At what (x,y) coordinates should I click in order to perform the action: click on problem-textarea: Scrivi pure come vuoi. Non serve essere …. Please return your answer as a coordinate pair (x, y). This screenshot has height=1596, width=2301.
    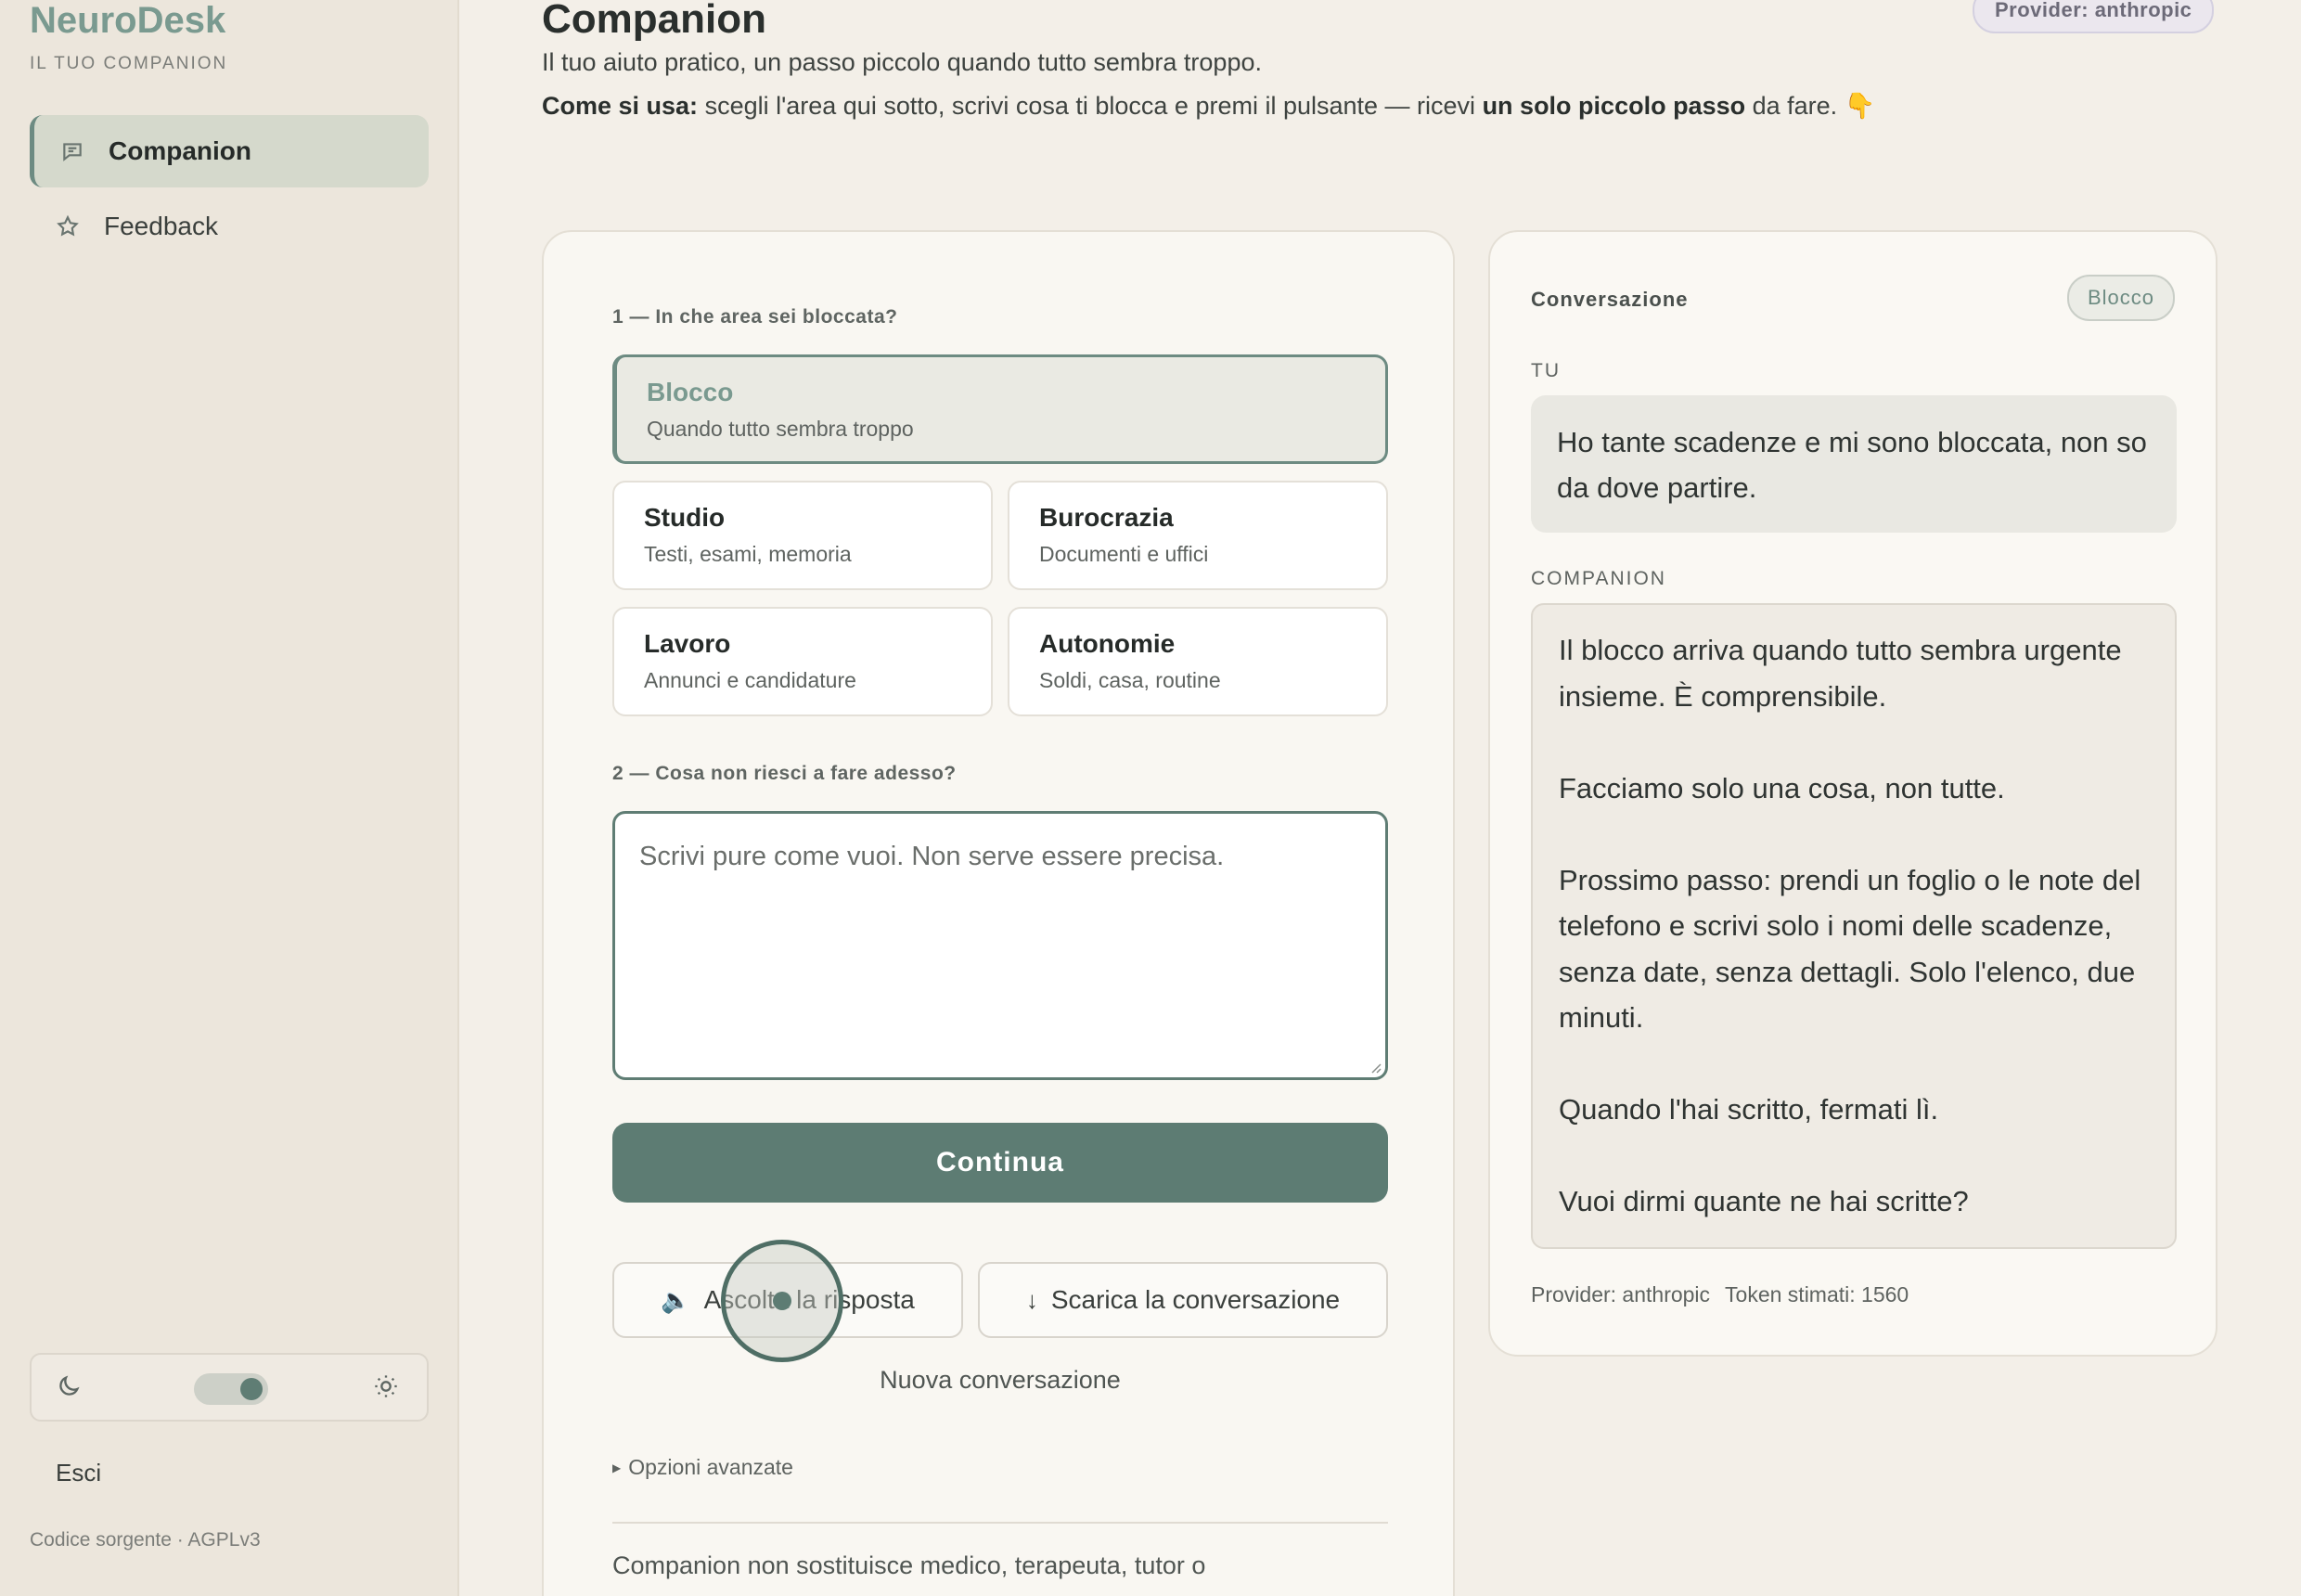
    Looking at the image, I should click on (1000, 946).